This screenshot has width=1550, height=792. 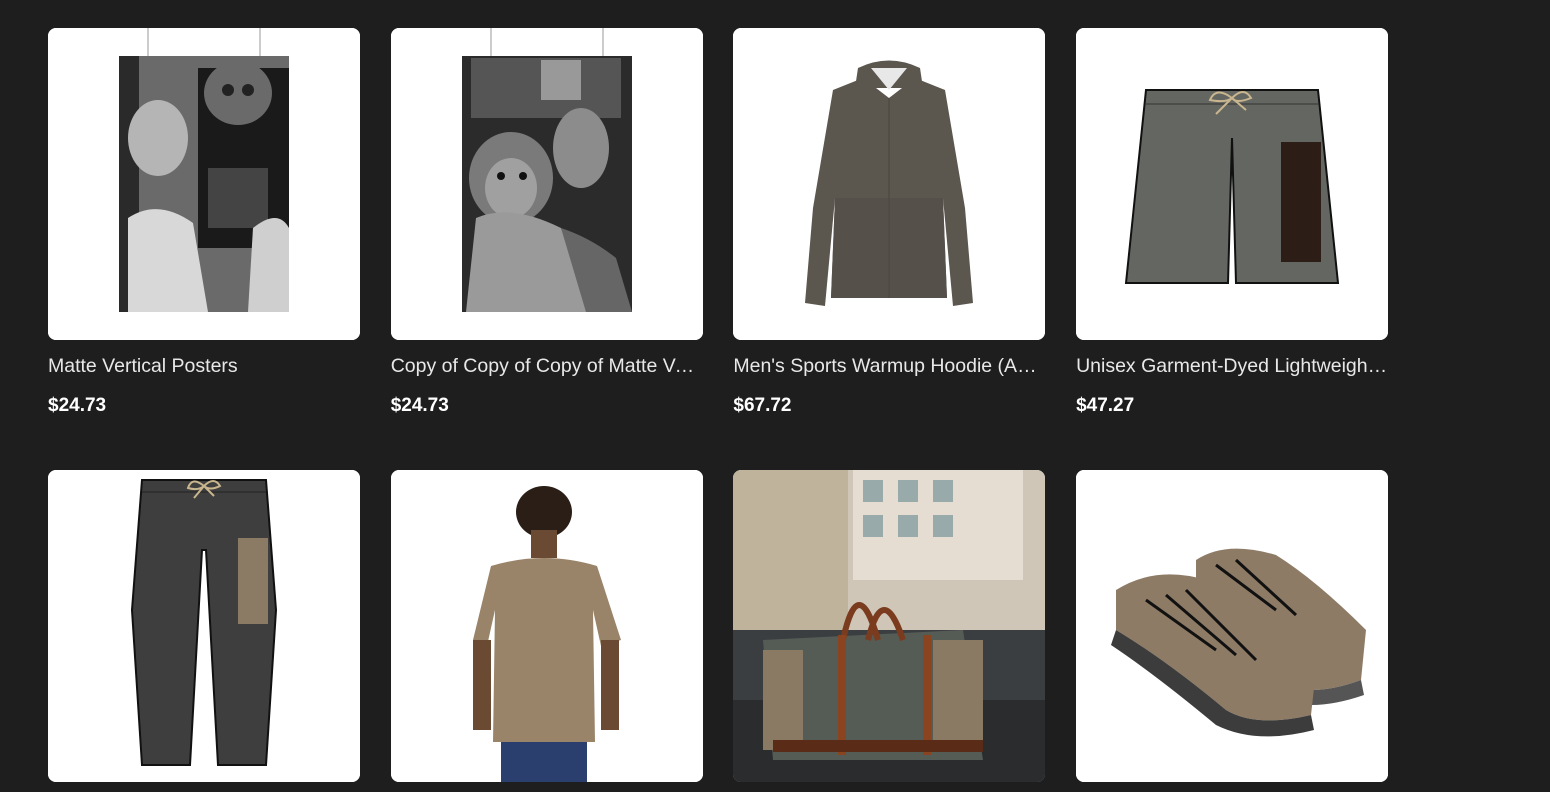 What do you see at coordinates (204, 366) in the screenshot?
I see `product-title: Matte Vertical Posters` at bounding box center [204, 366].